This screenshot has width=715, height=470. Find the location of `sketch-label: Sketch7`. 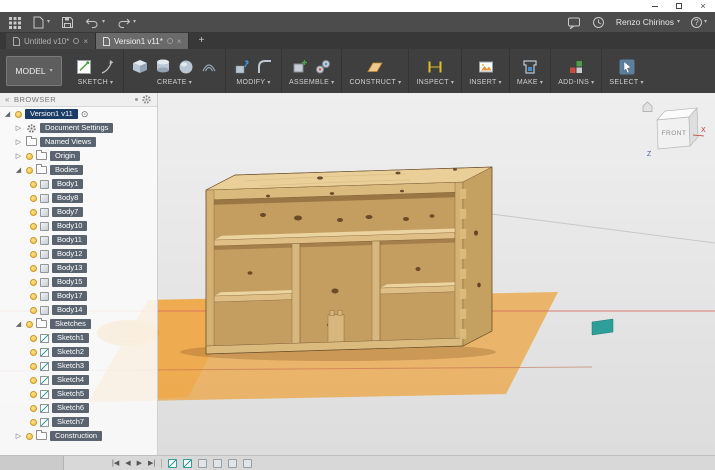

sketch-label: Sketch7 is located at coordinates (71, 422).